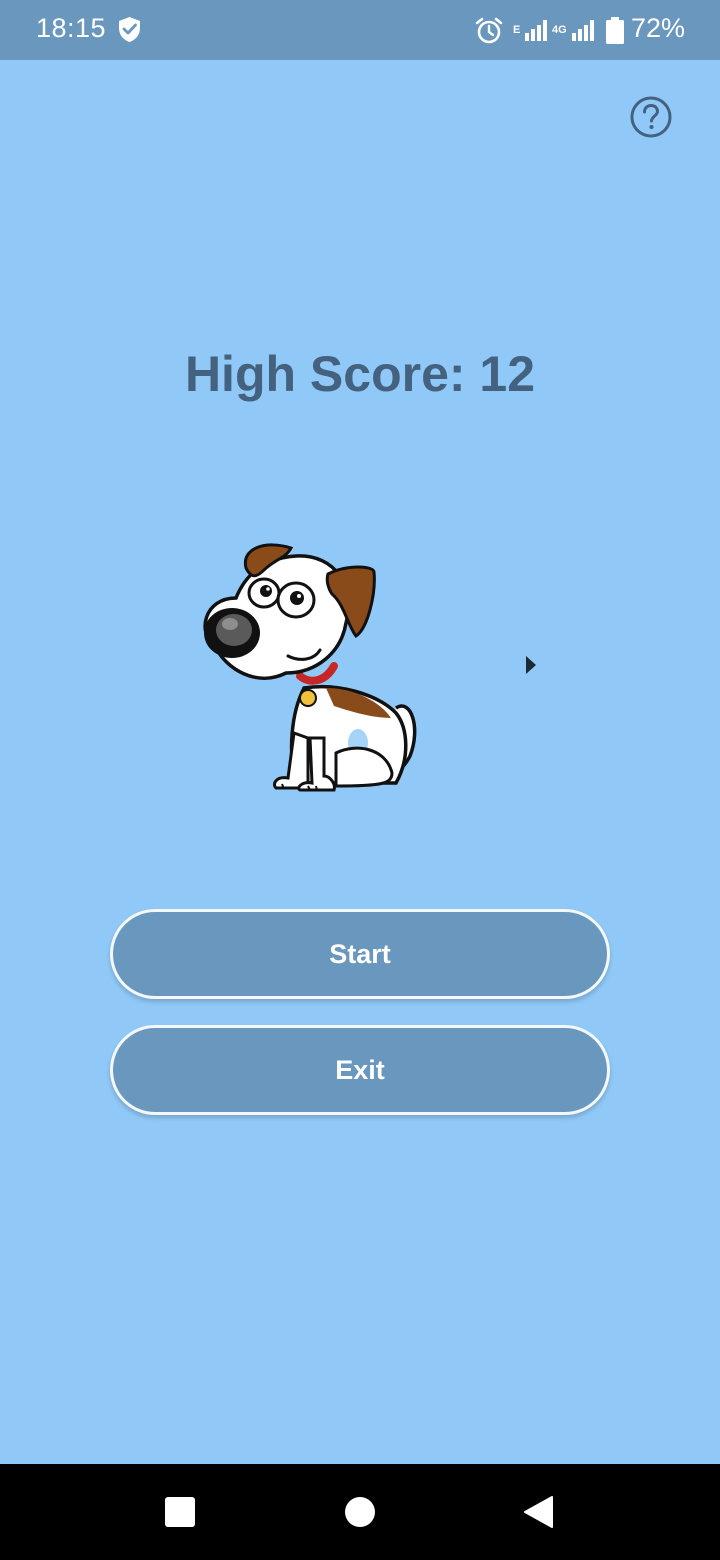 The width and height of the screenshot is (720, 1560). What do you see at coordinates (517, 30) in the screenshot?
I see `network-type-e: E` at bounding box center [517, 30].